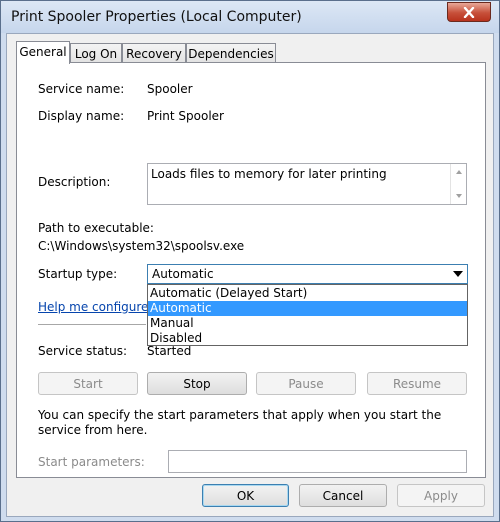  I want to click on tab-general: General, so click(43, 52).